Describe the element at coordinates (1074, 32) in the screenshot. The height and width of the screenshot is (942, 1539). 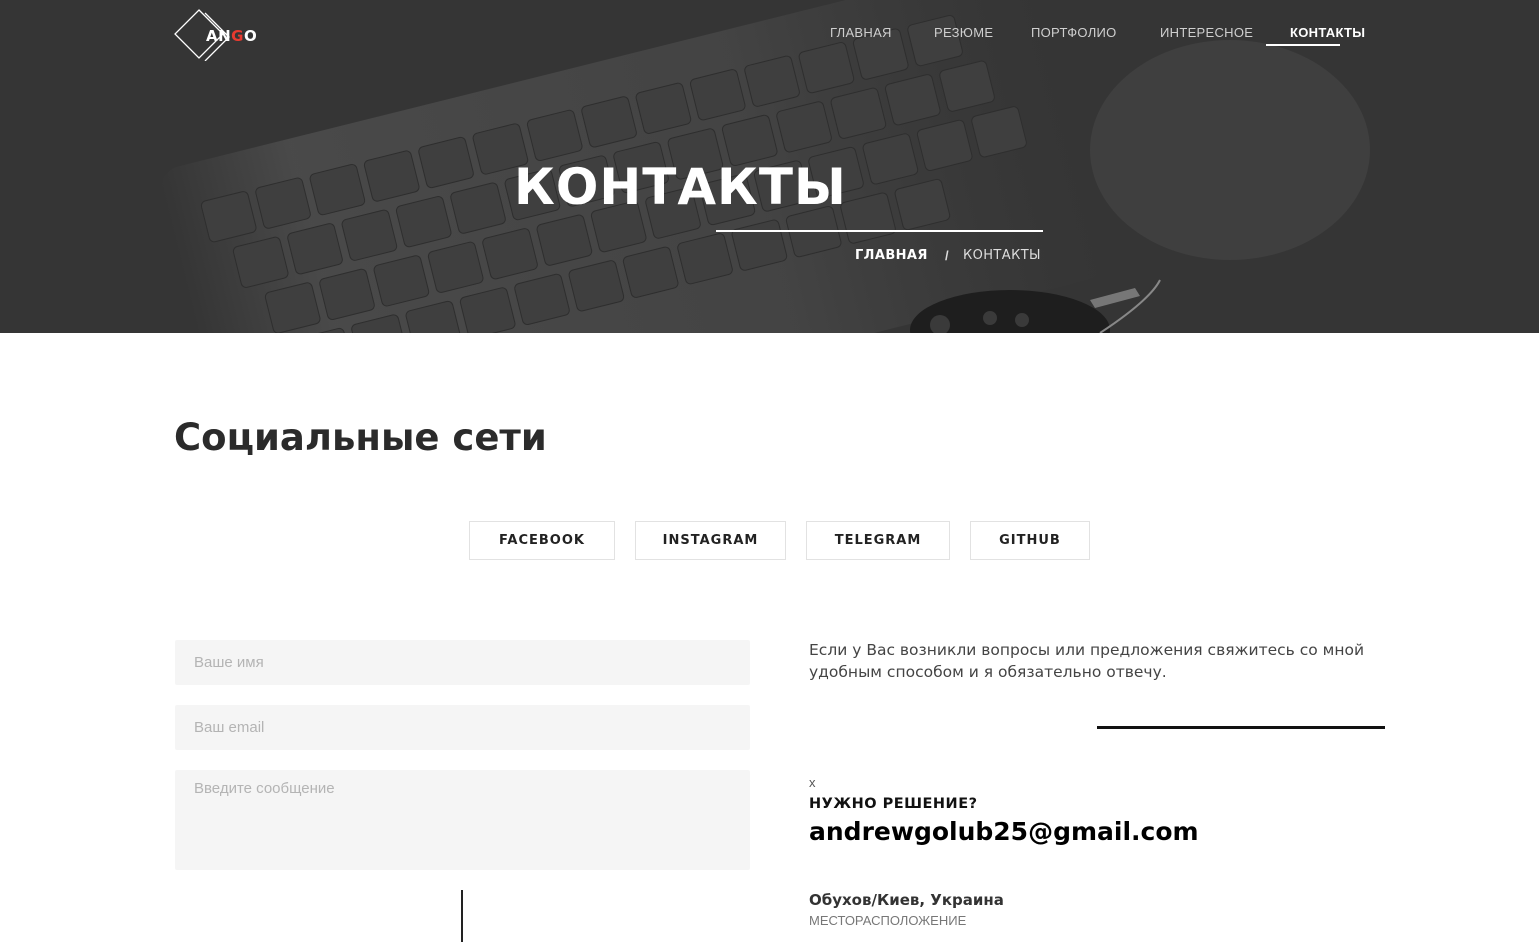
I see `nav-item-portfolio: ПОРТФОЛИО` at that location.